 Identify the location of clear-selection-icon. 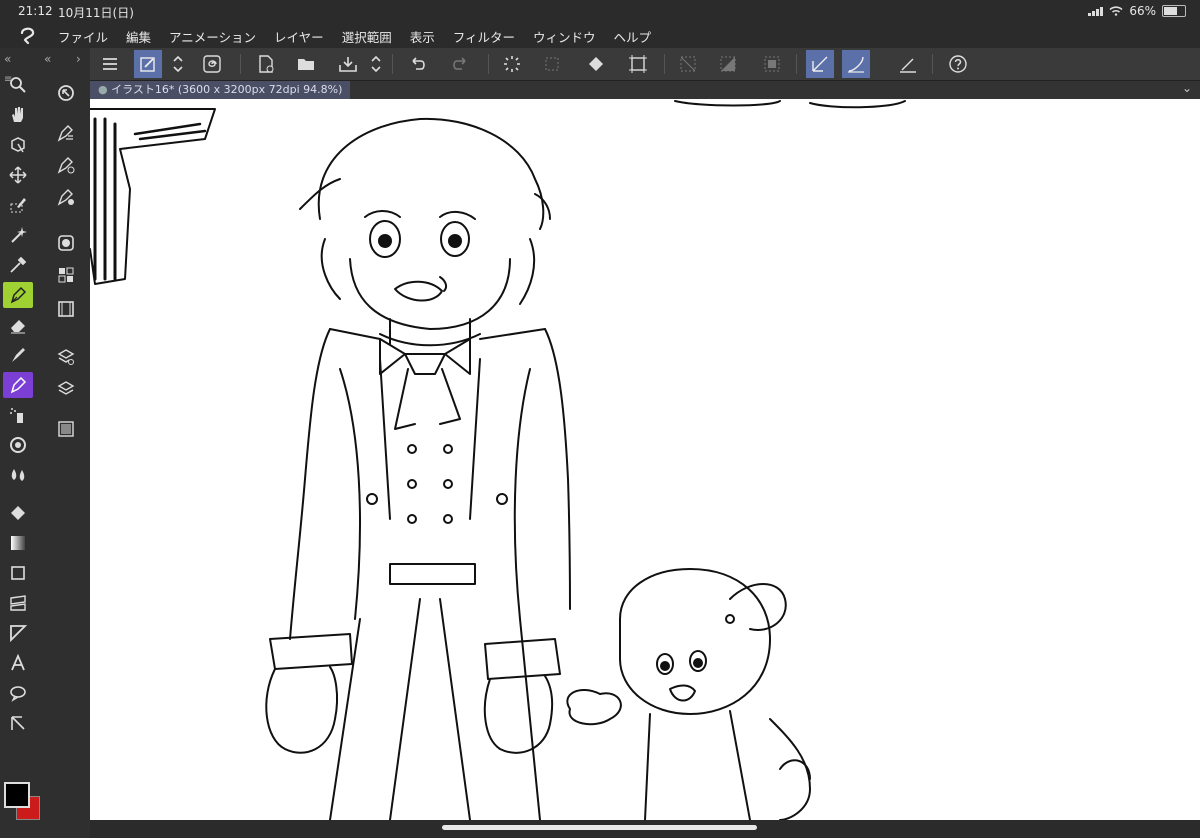
(552, 64).